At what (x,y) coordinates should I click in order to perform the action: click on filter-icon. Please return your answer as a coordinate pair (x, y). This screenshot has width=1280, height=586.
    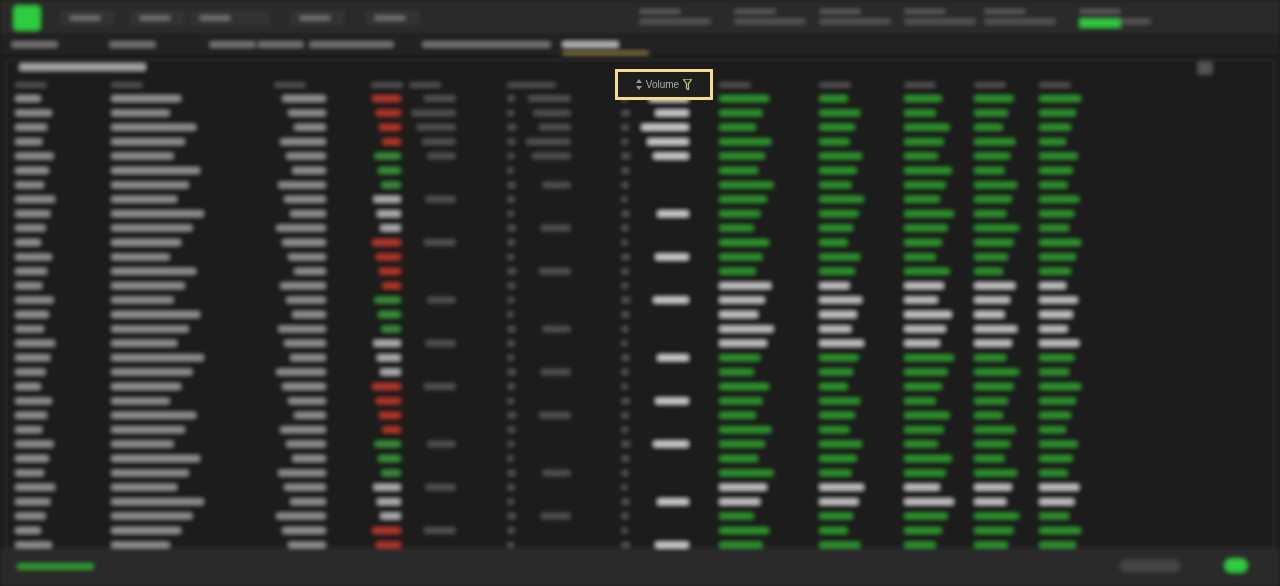
    Looking at the image, I should click on (688, 84).